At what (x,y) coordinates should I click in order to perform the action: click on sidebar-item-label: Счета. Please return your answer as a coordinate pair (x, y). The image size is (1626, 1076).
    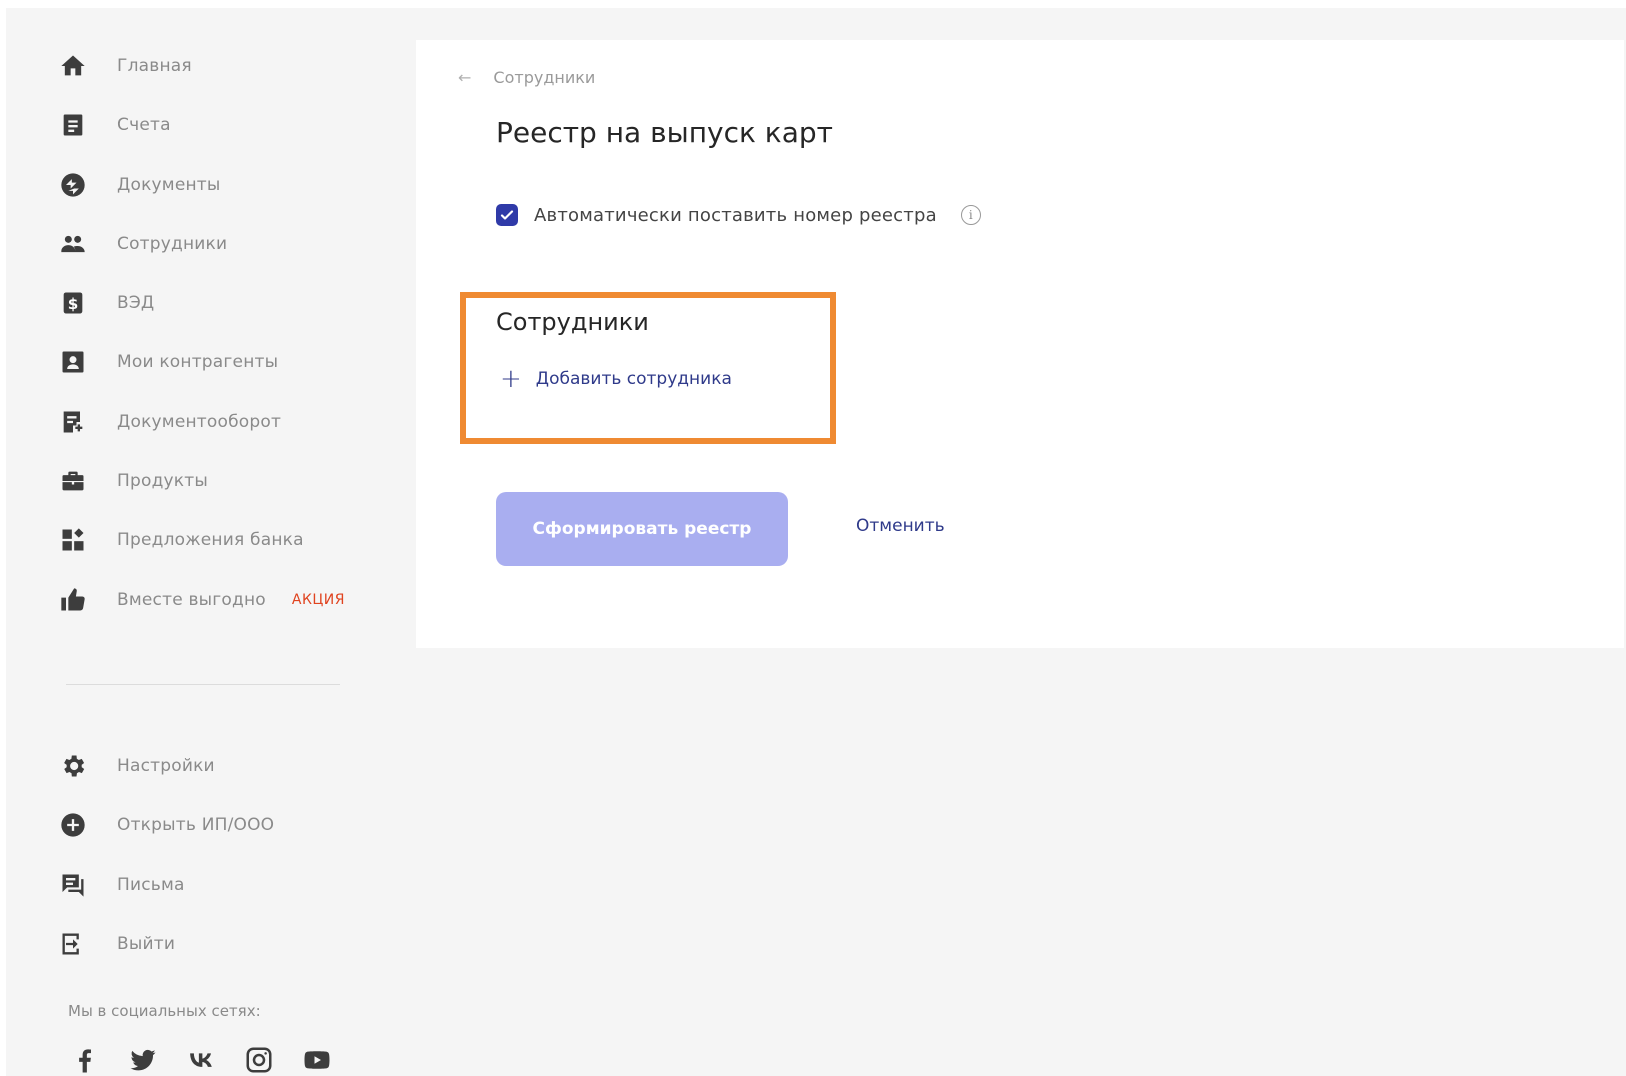
    Looking at the image, I should click on (144, 125).